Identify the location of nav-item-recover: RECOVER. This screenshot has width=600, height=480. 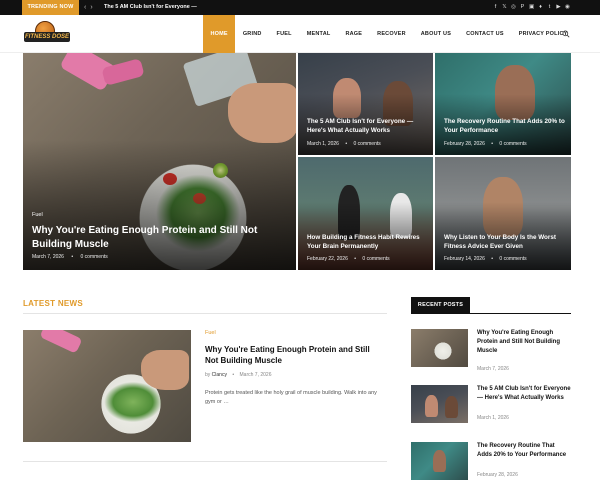
(392, 34).